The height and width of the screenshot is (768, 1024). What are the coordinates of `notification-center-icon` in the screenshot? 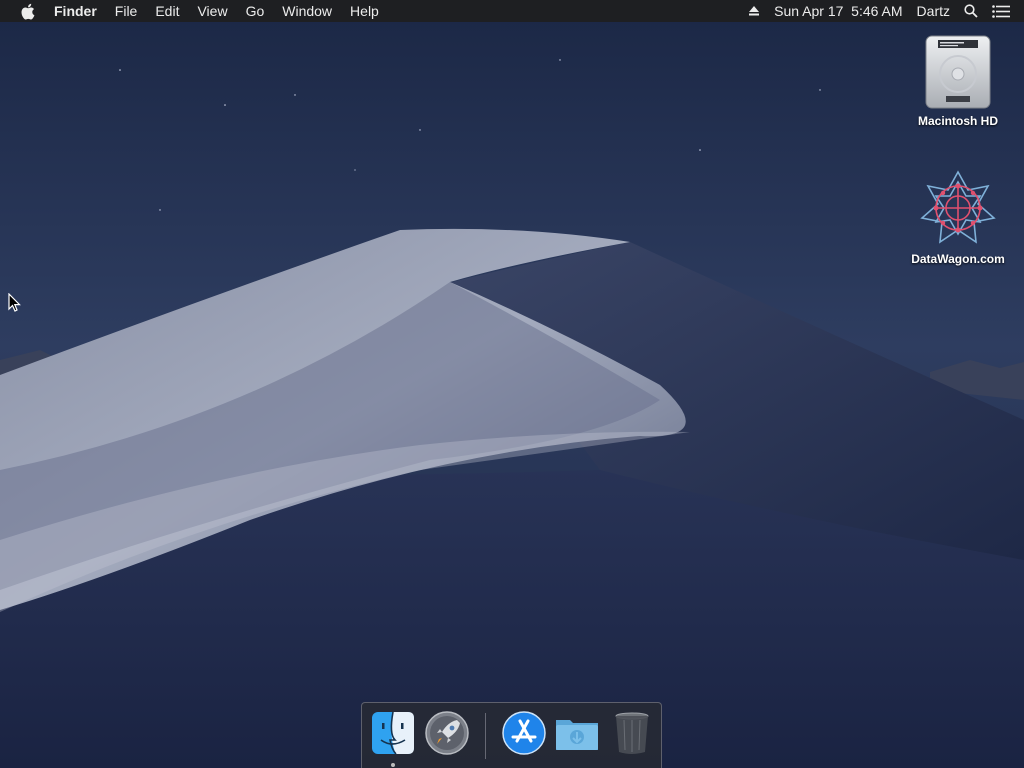 It's located at (1001, 11).